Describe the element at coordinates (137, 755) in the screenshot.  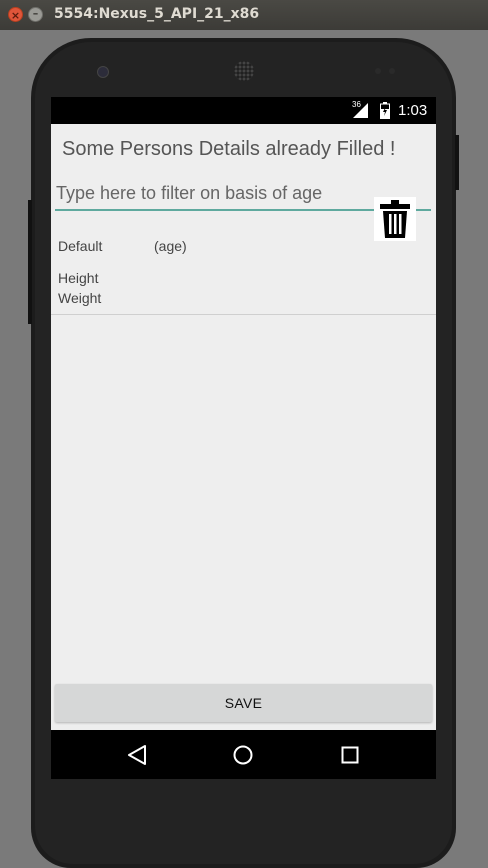
I see `back-triangle-icon` at that location.